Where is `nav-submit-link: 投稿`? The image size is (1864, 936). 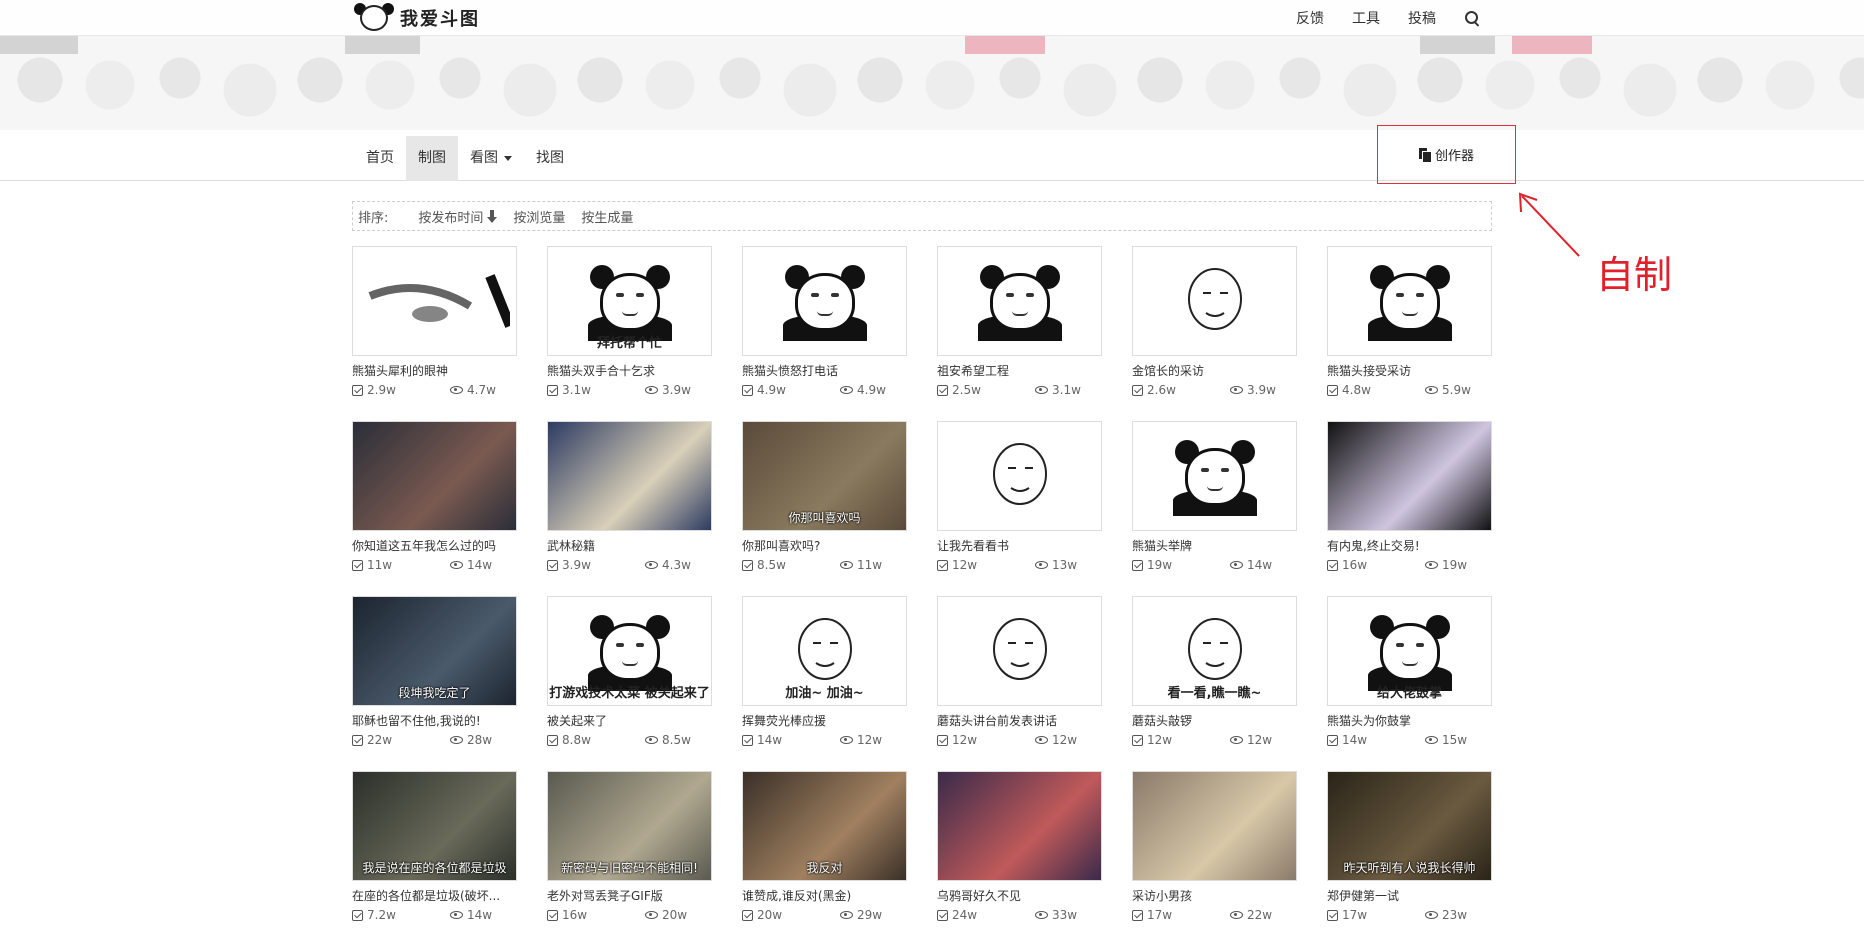
nav-submit-link: 投稿 is located at coordinates (1422, 18).